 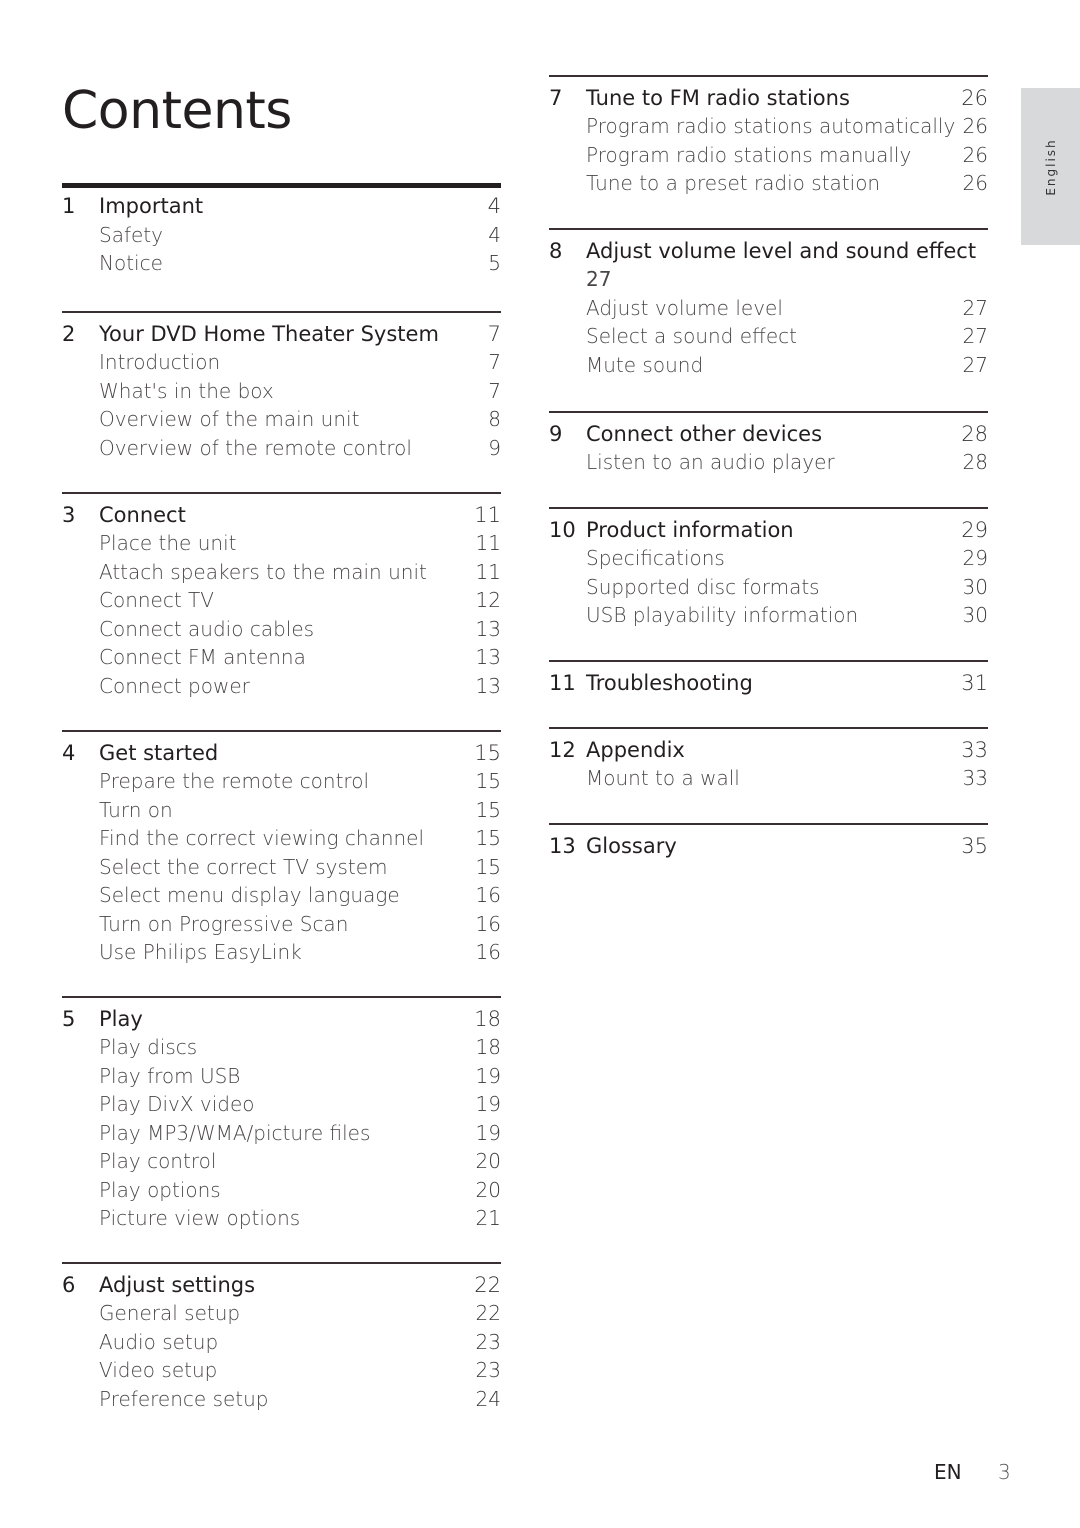 What do you see at coordinates (974, 750) in the screenshot?
I see `section-page: 33` at bounding box center [974, 750].